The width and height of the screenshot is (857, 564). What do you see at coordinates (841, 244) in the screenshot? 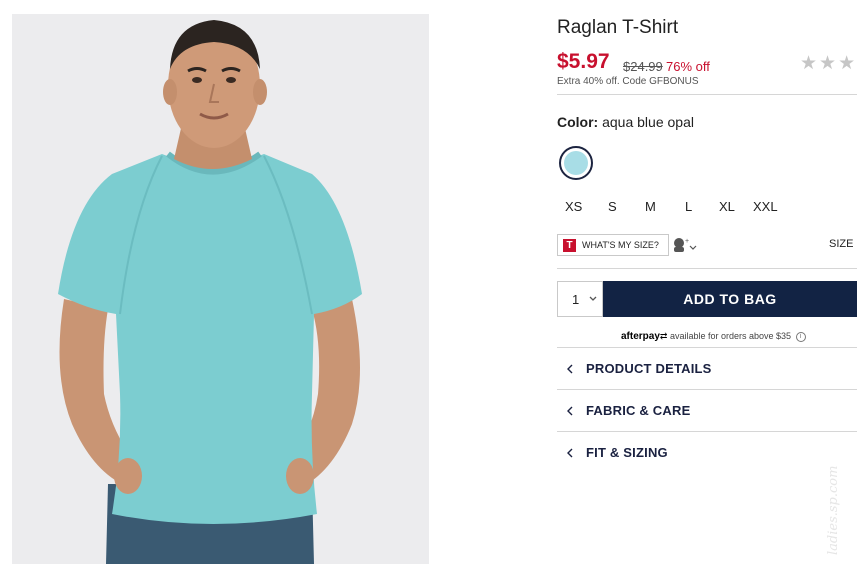
I see `size-chart-link: SIZE` at bounding box center [841, 244].